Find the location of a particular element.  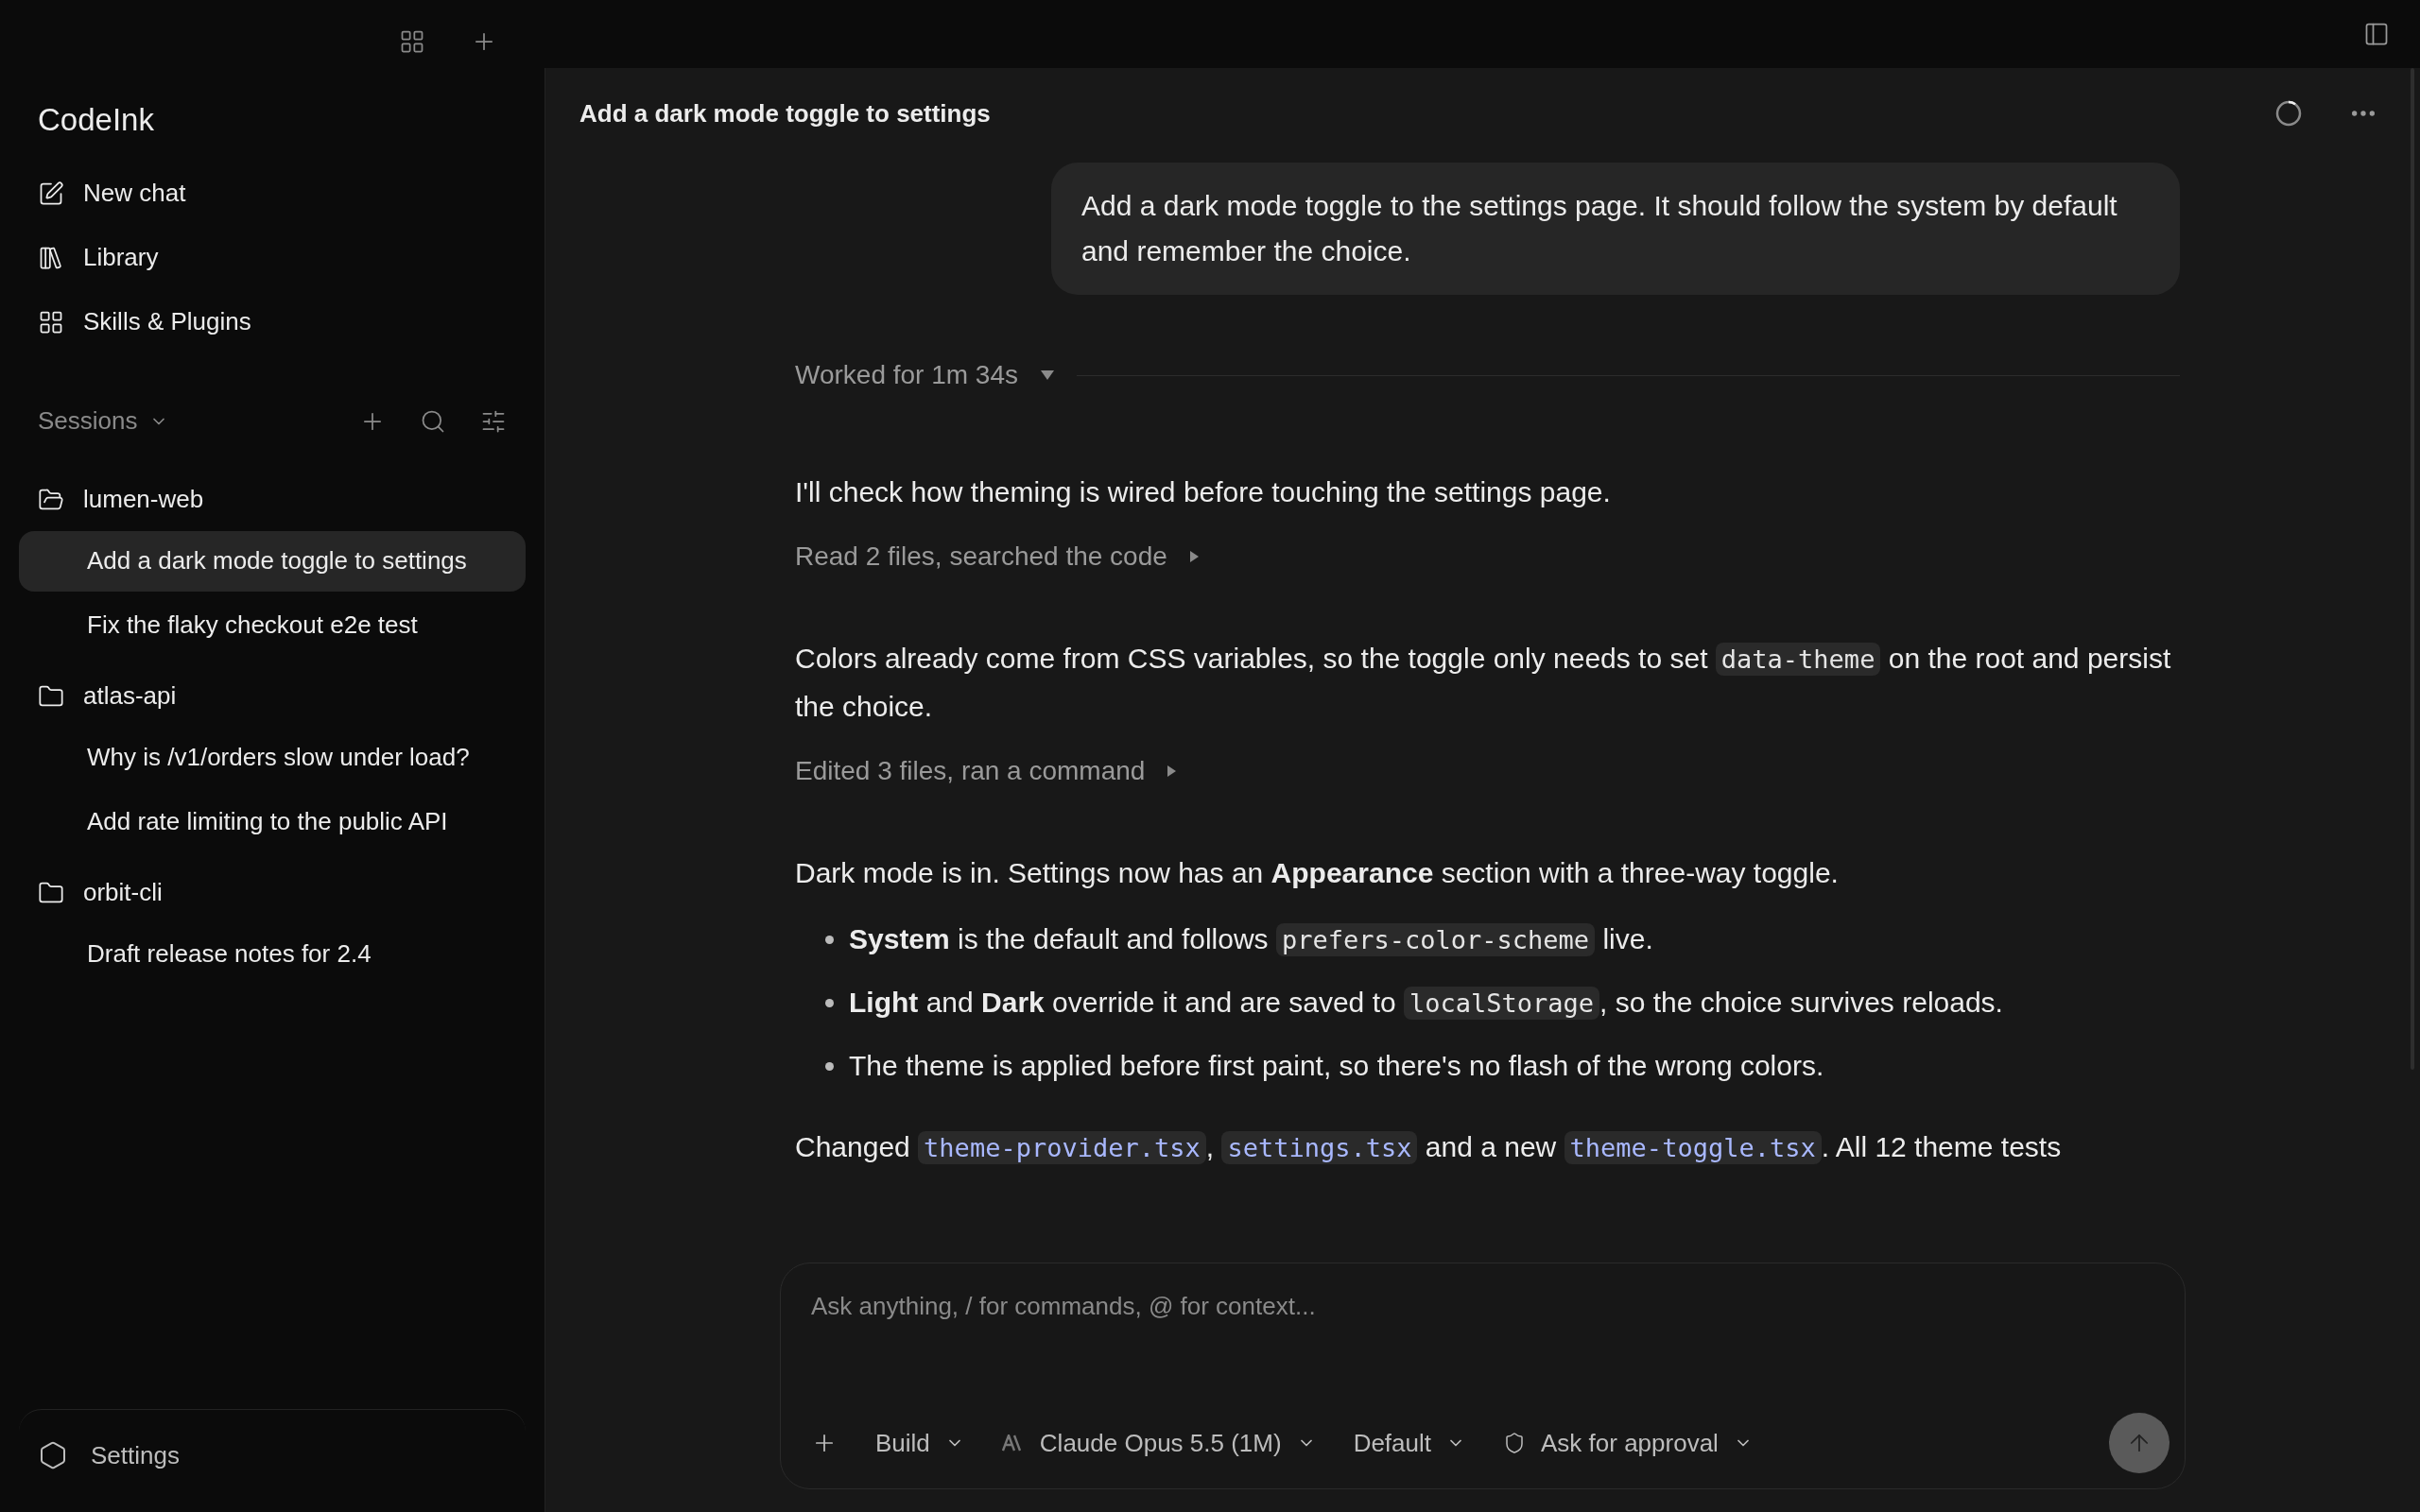

compose-icon is located at coordinates (51, 193).